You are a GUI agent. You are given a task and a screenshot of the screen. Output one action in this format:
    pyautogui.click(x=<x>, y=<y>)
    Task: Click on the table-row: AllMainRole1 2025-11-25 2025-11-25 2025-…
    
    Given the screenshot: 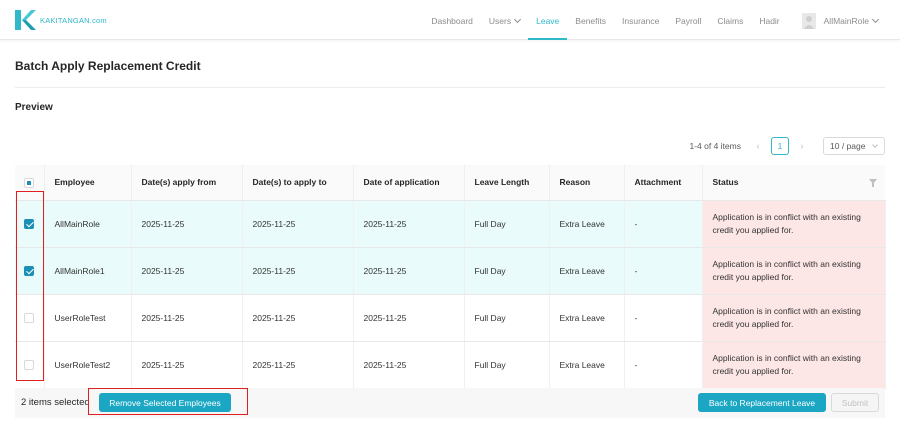 What is the action you would take?
    pyautogui.click(x=450, y=271)
    